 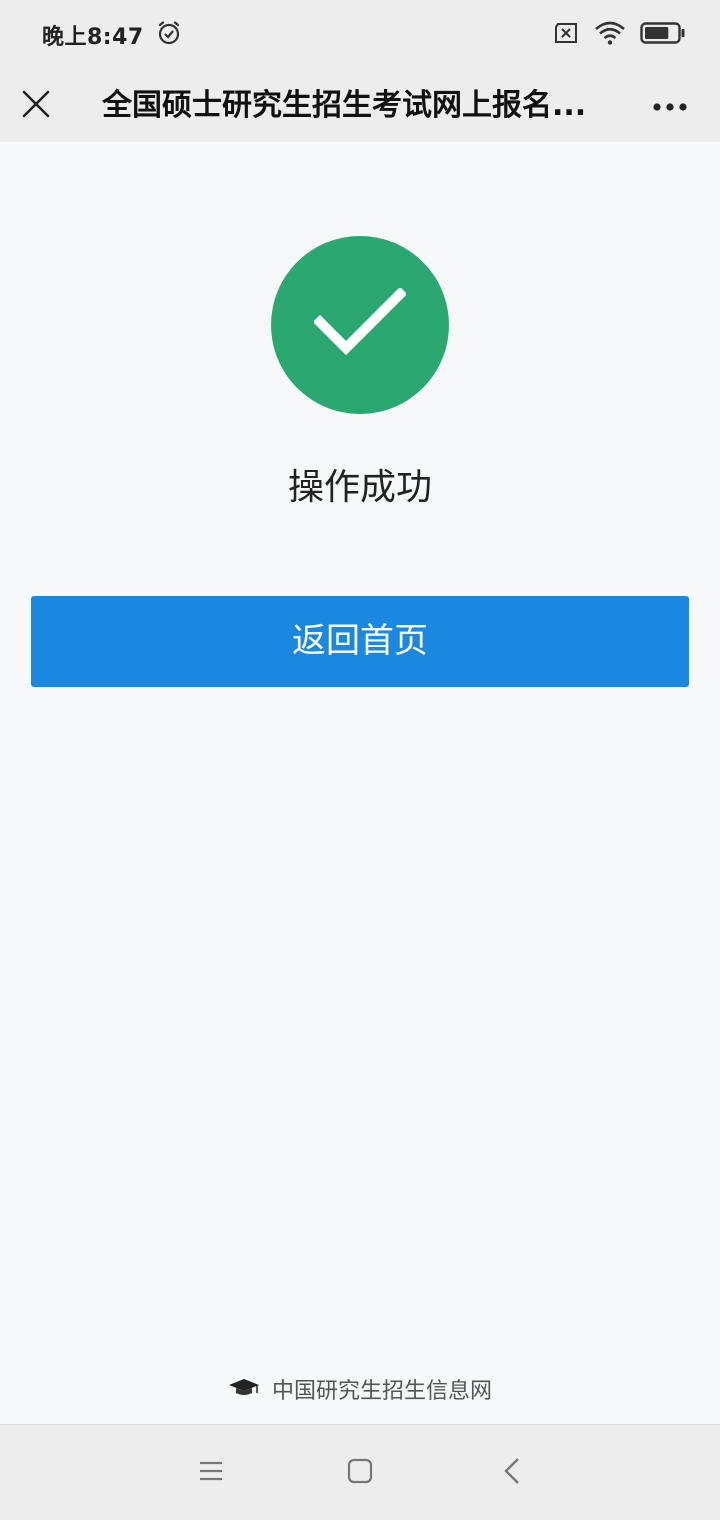 I want to click on home-nav-button, so click(x=360, y=1473).